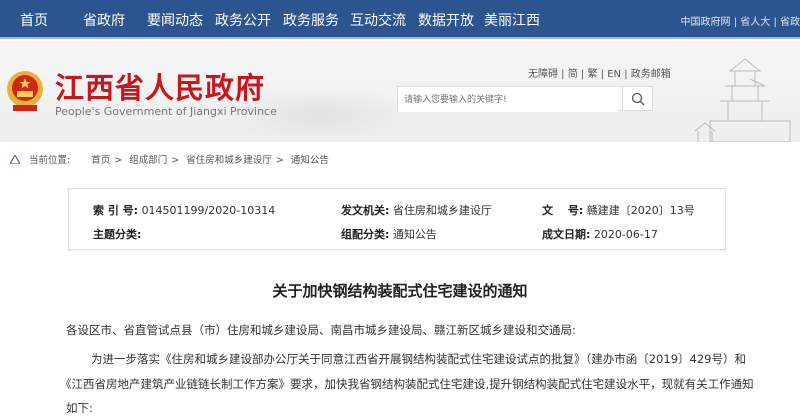  What do you see at coordinates (446, 20) in the screenshot?
I see `nav-open-data: 数据开放` at bounding box center [446, 20].